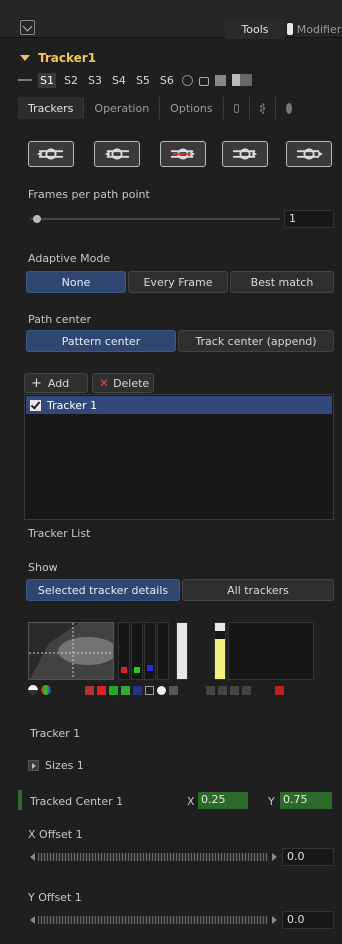 The width and height of the screenshot is (342, 944). Describe the element at coordinates (76, 282) in the screenshot. I see `adaptive-none-button: None` at that location.